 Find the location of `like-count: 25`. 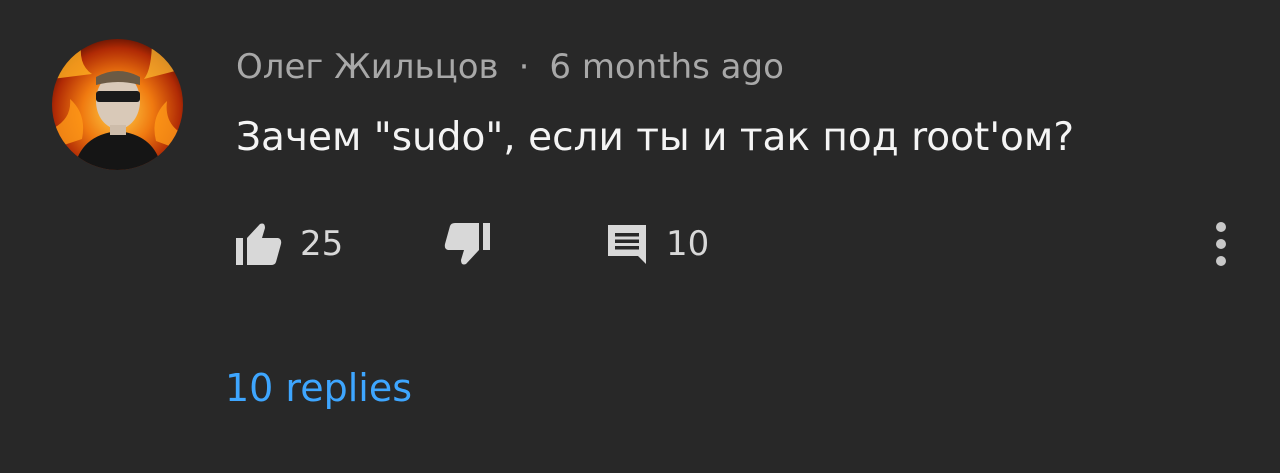

like-count: 25 is located at coordinates (322, 244).